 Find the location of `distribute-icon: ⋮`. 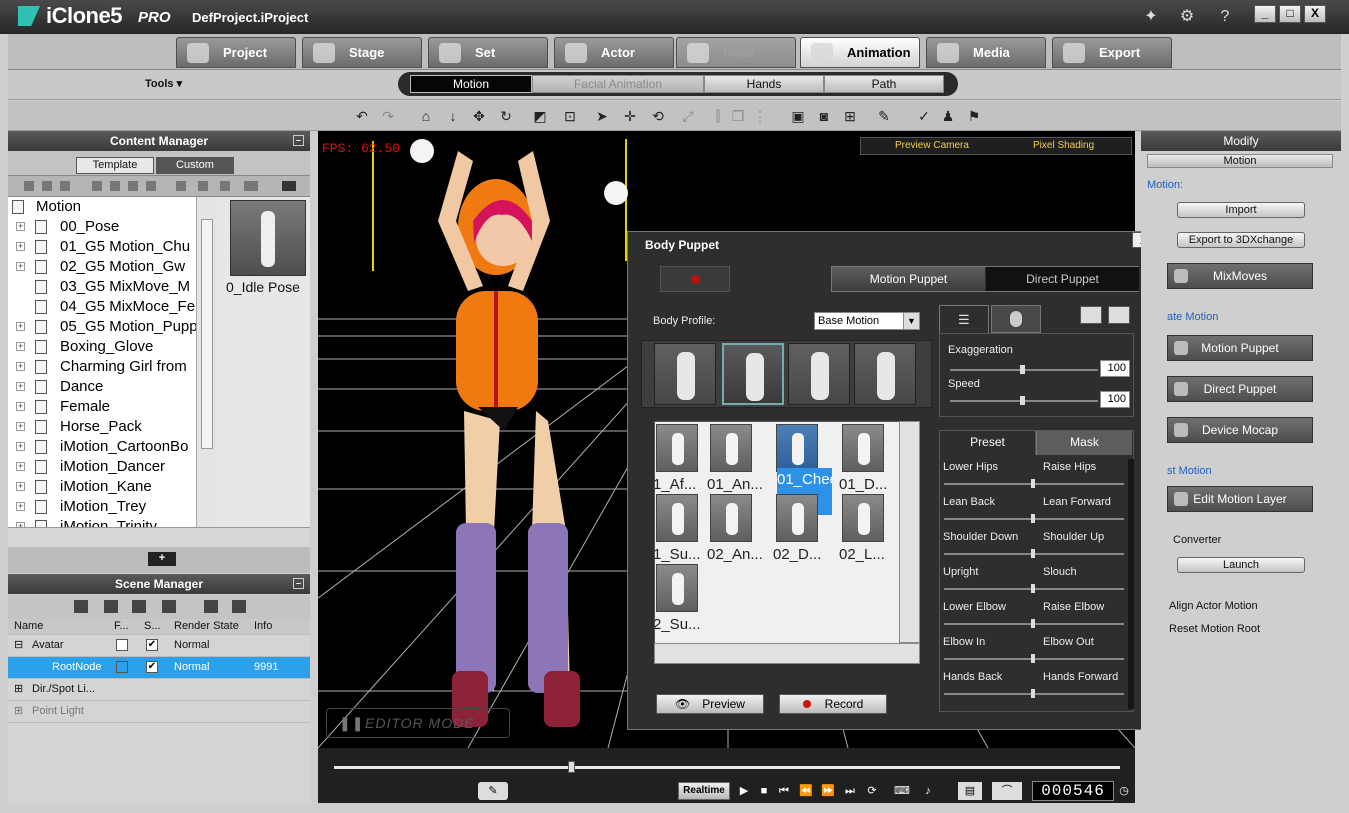

distribute-icon: ⋮ is located at coordinates (760, 116).